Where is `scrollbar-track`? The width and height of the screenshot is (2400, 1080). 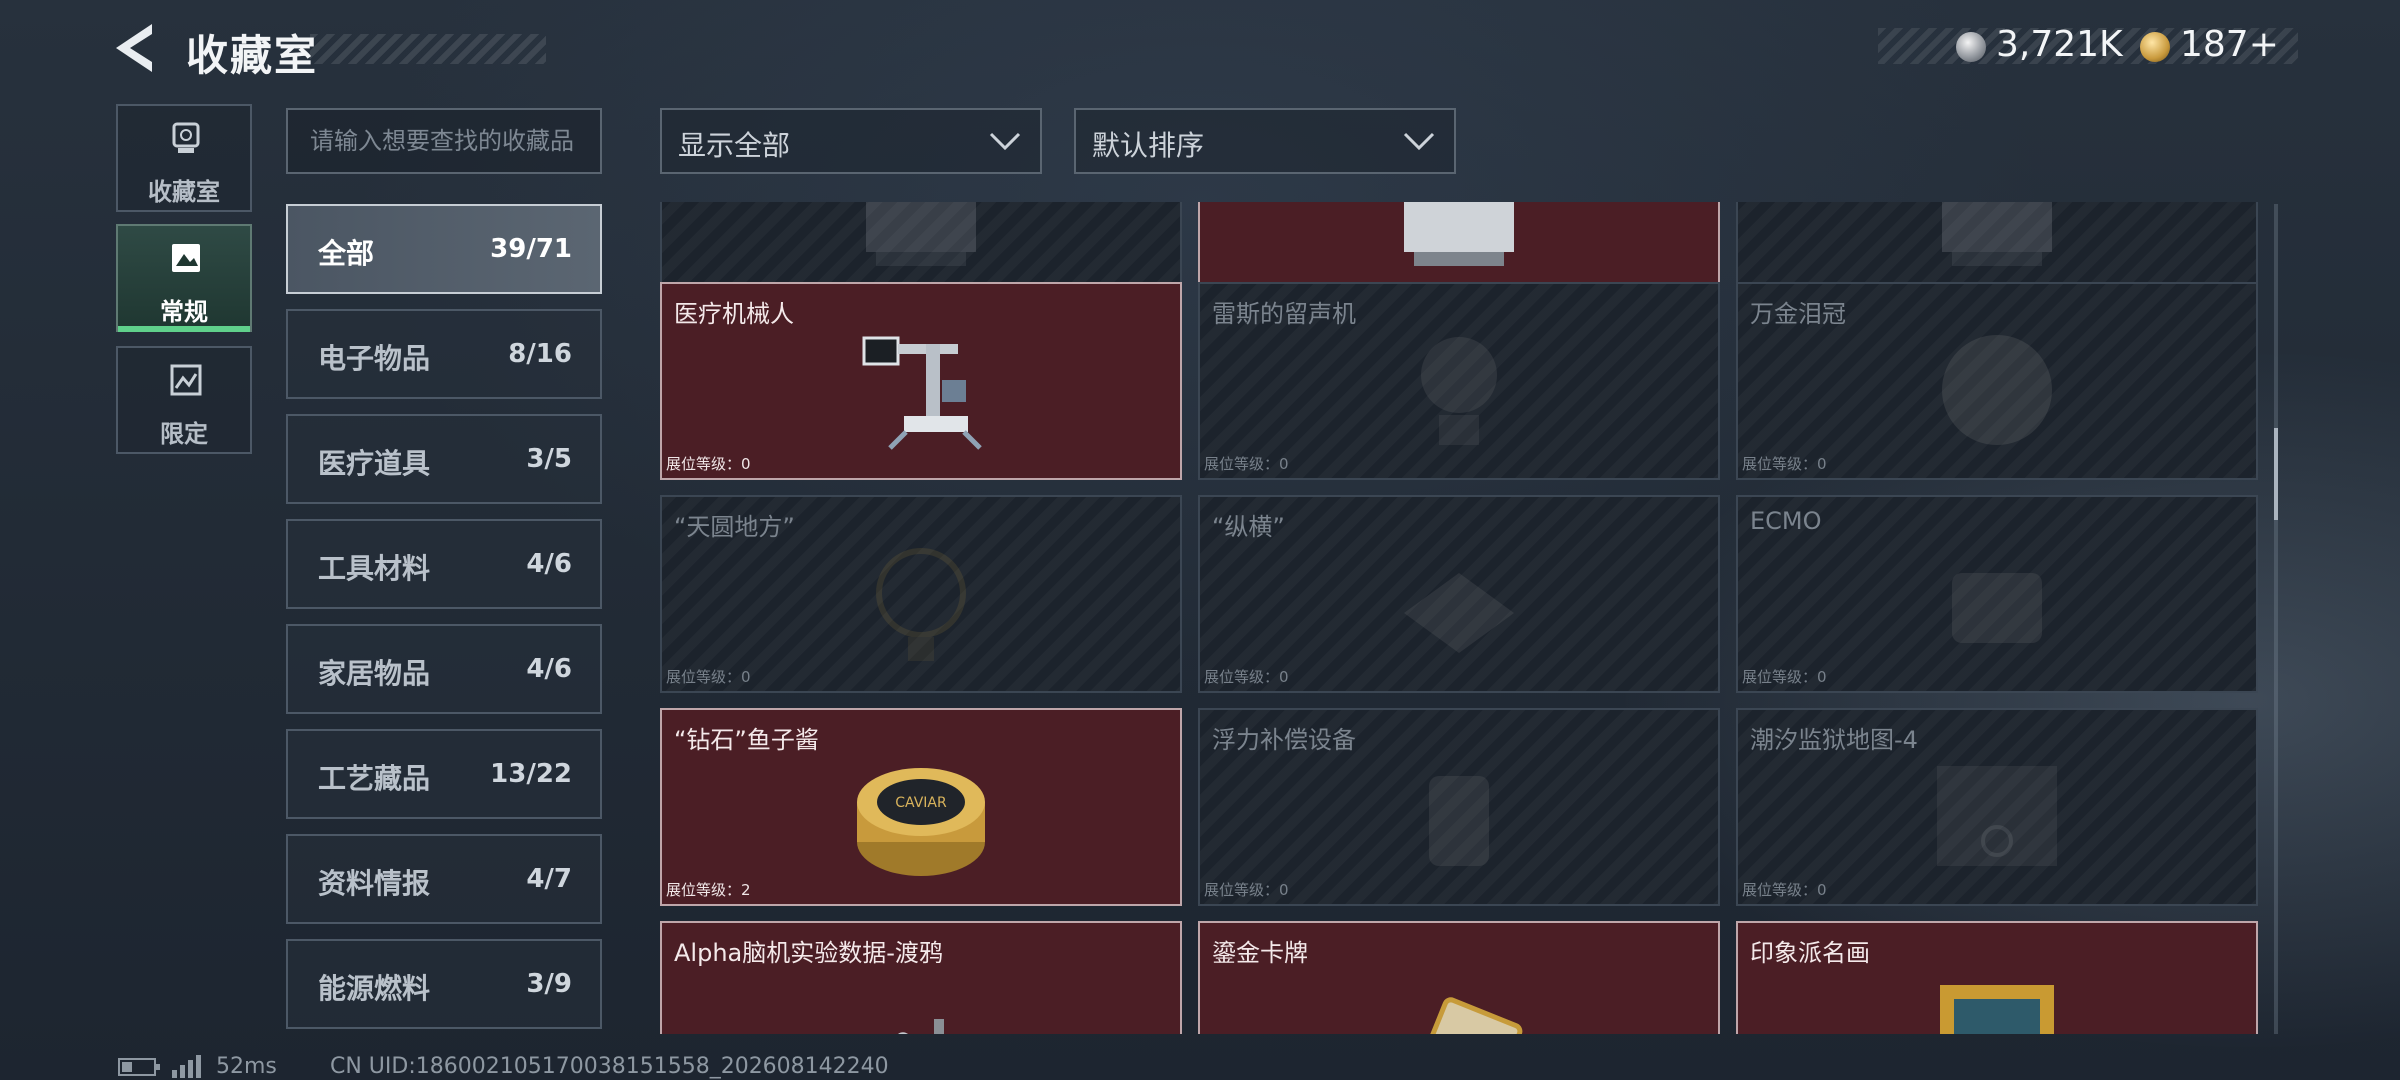 scrollbar-track is located at coordinates (2276, 619).